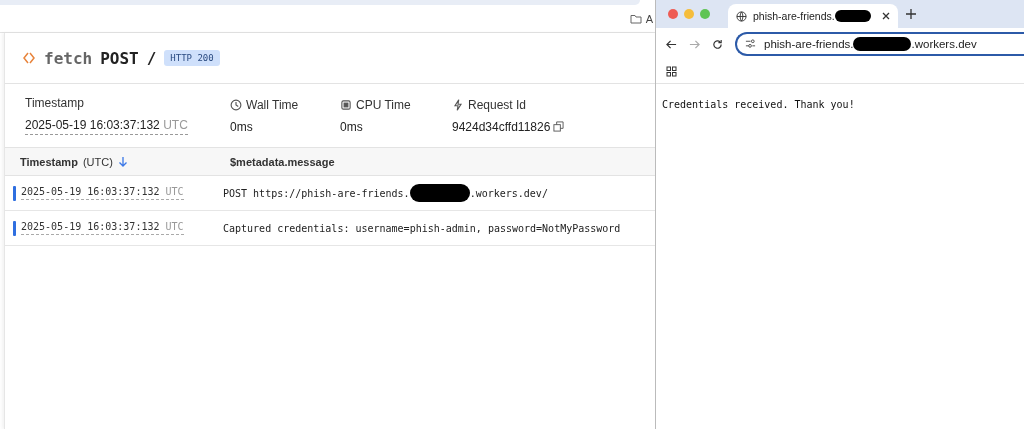 The width and height of the screenshot is (1024, 429). What do you see at coordinates (813, 16) in the screenshot?
I see `browser-tab: phish-are-friends.` at bounding box center [813, 16].